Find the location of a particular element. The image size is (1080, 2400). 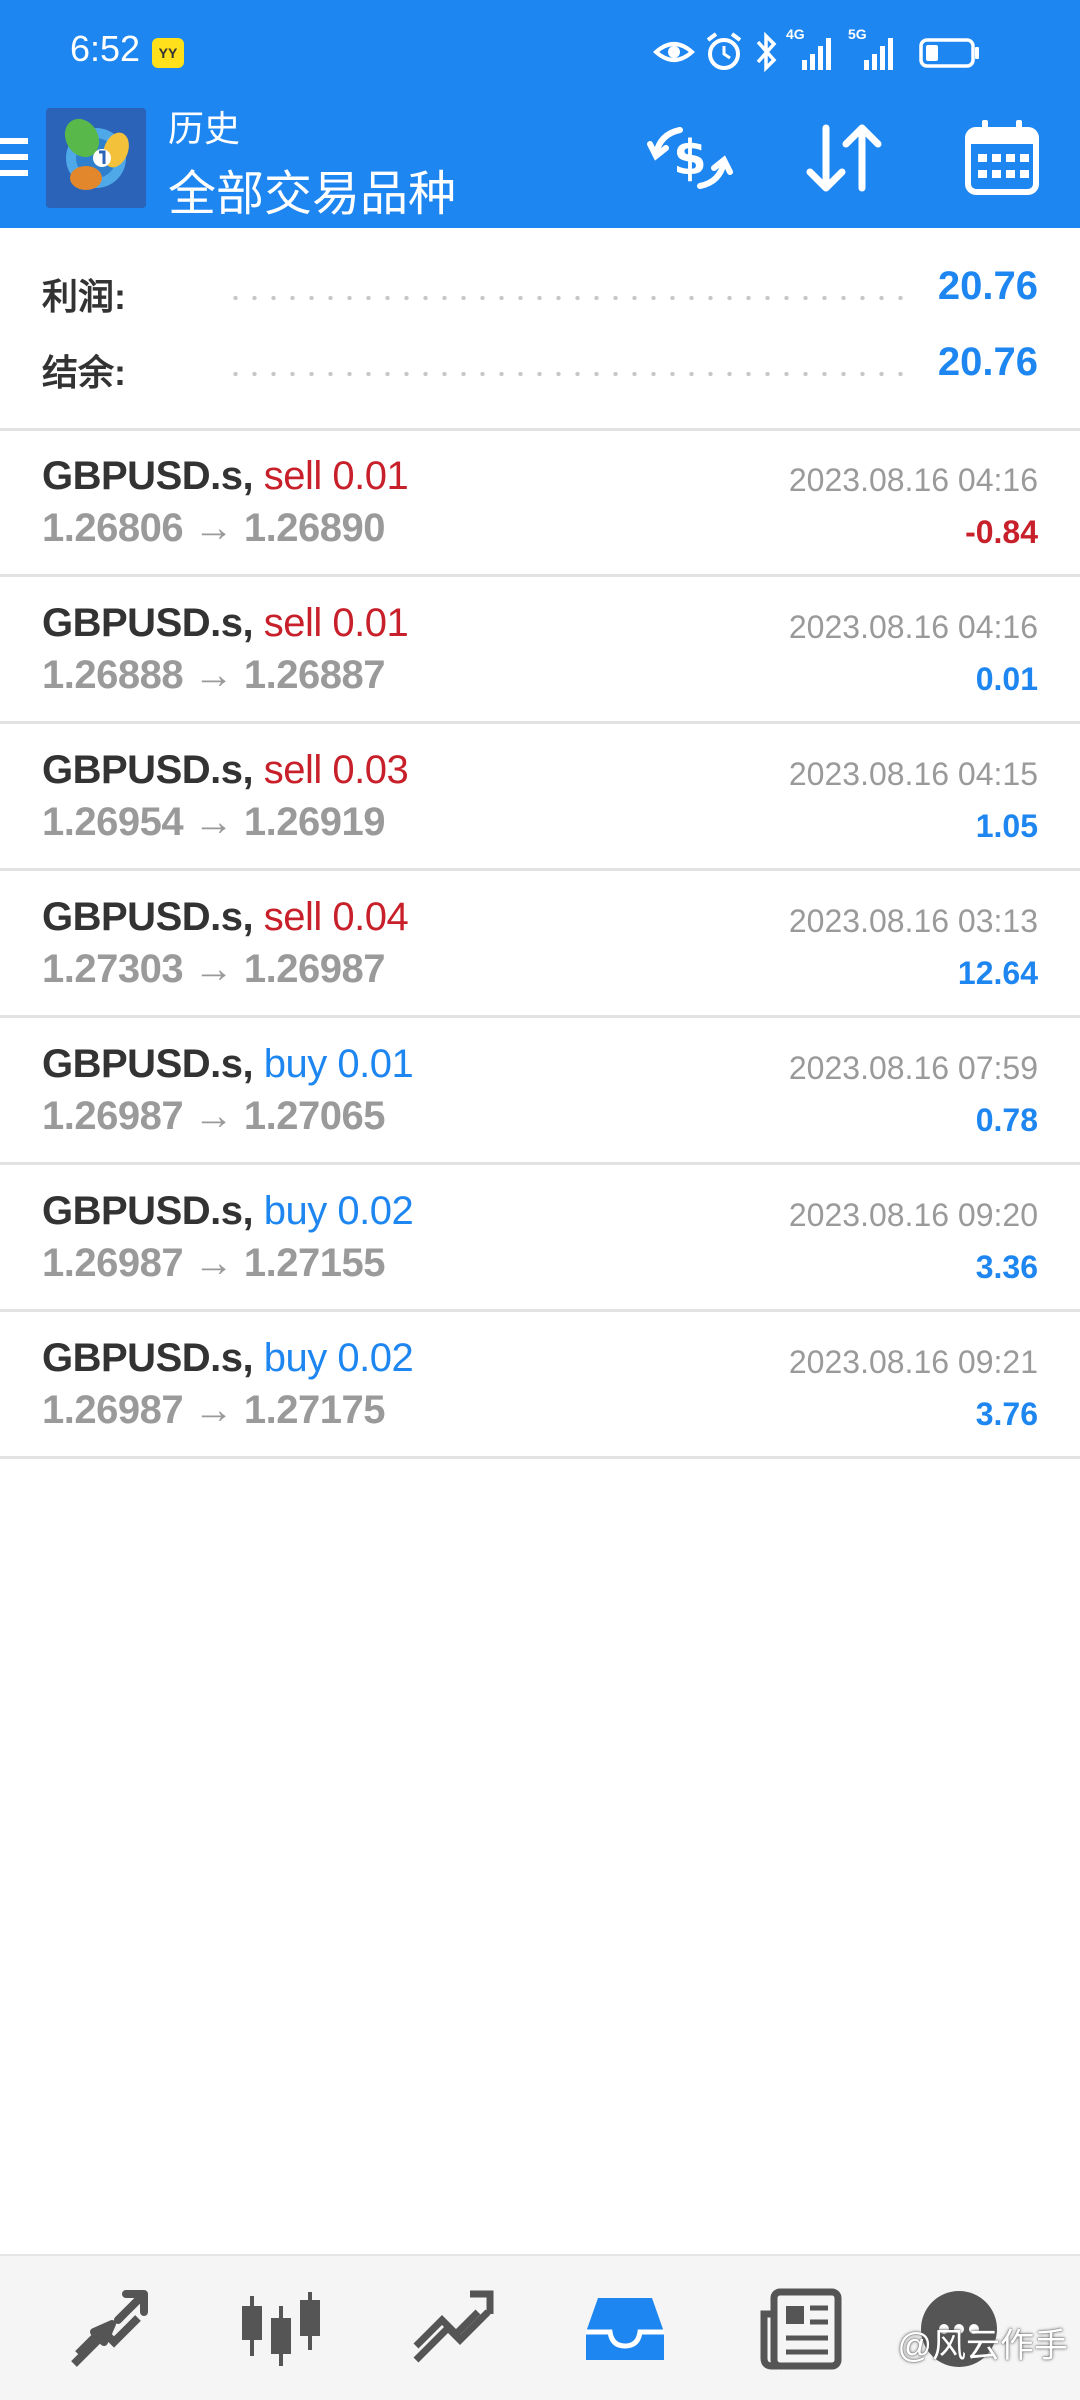

close-price: 1.27175 is located at coordinates (314, 1410).